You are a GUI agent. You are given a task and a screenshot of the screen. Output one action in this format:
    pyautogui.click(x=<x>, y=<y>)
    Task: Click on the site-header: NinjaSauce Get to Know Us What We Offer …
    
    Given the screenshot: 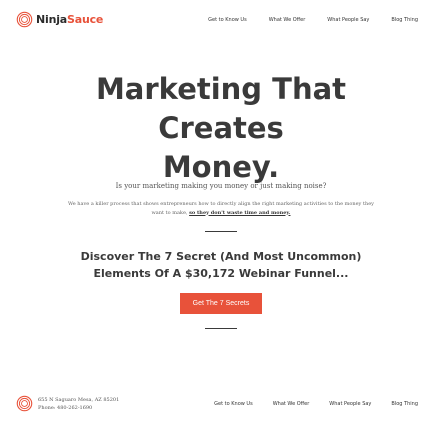 What is the action you would take?
    pyautogui.click(x=221, y=20)
    